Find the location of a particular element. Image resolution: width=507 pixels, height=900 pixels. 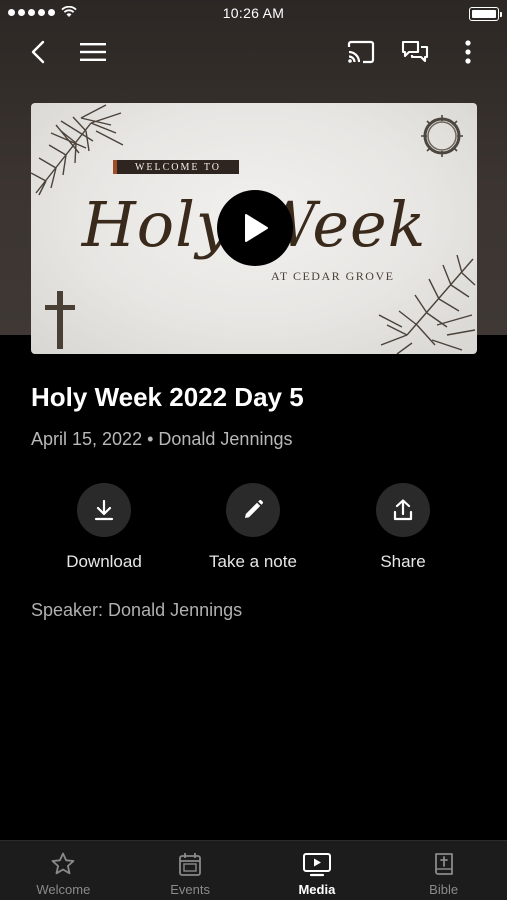

tab-media: Media is located at coordinates (317, 870).